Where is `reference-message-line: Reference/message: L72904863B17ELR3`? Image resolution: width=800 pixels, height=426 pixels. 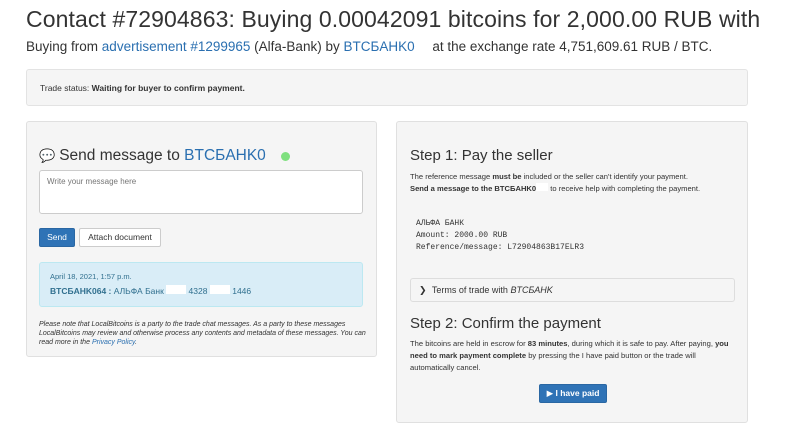 reference-message-line: Reference/message: L72904863B17ELR3 is located at coordinates (500, 247).